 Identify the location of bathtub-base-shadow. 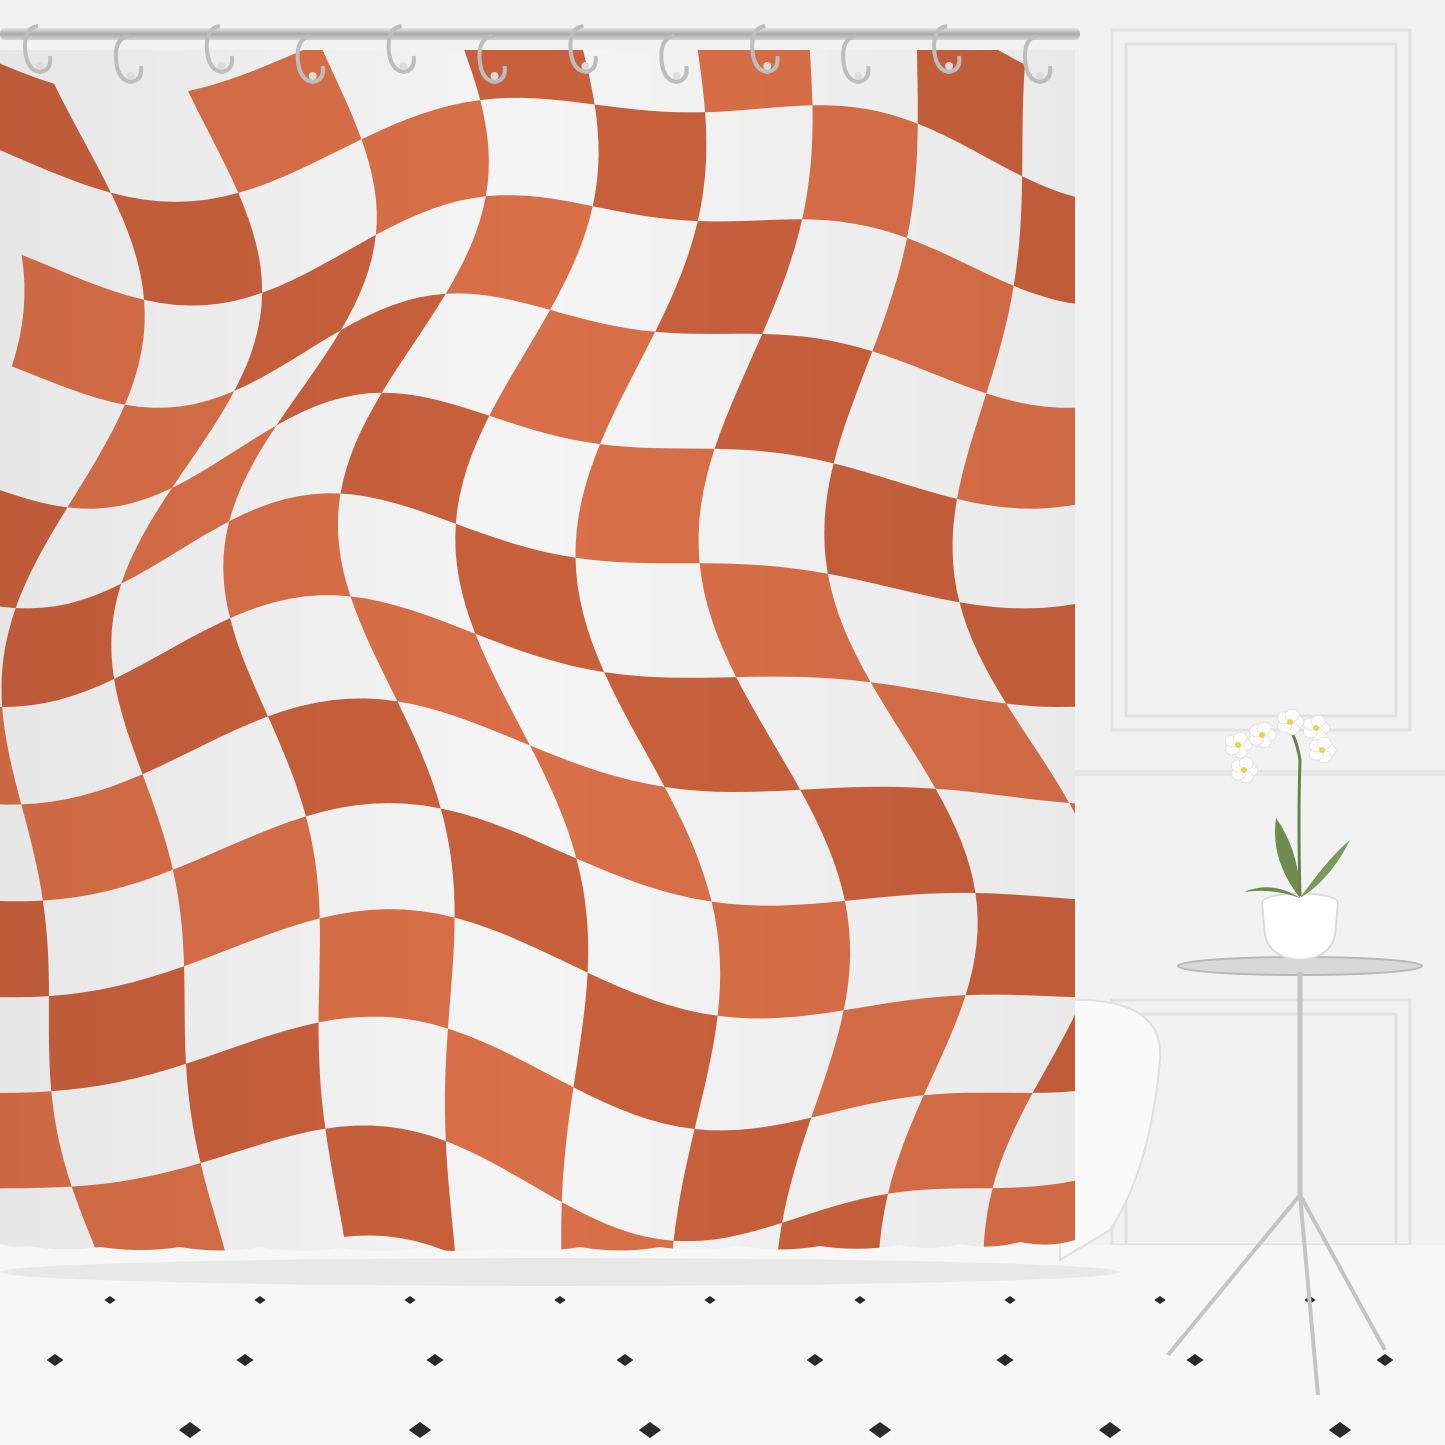
(560, 1272).